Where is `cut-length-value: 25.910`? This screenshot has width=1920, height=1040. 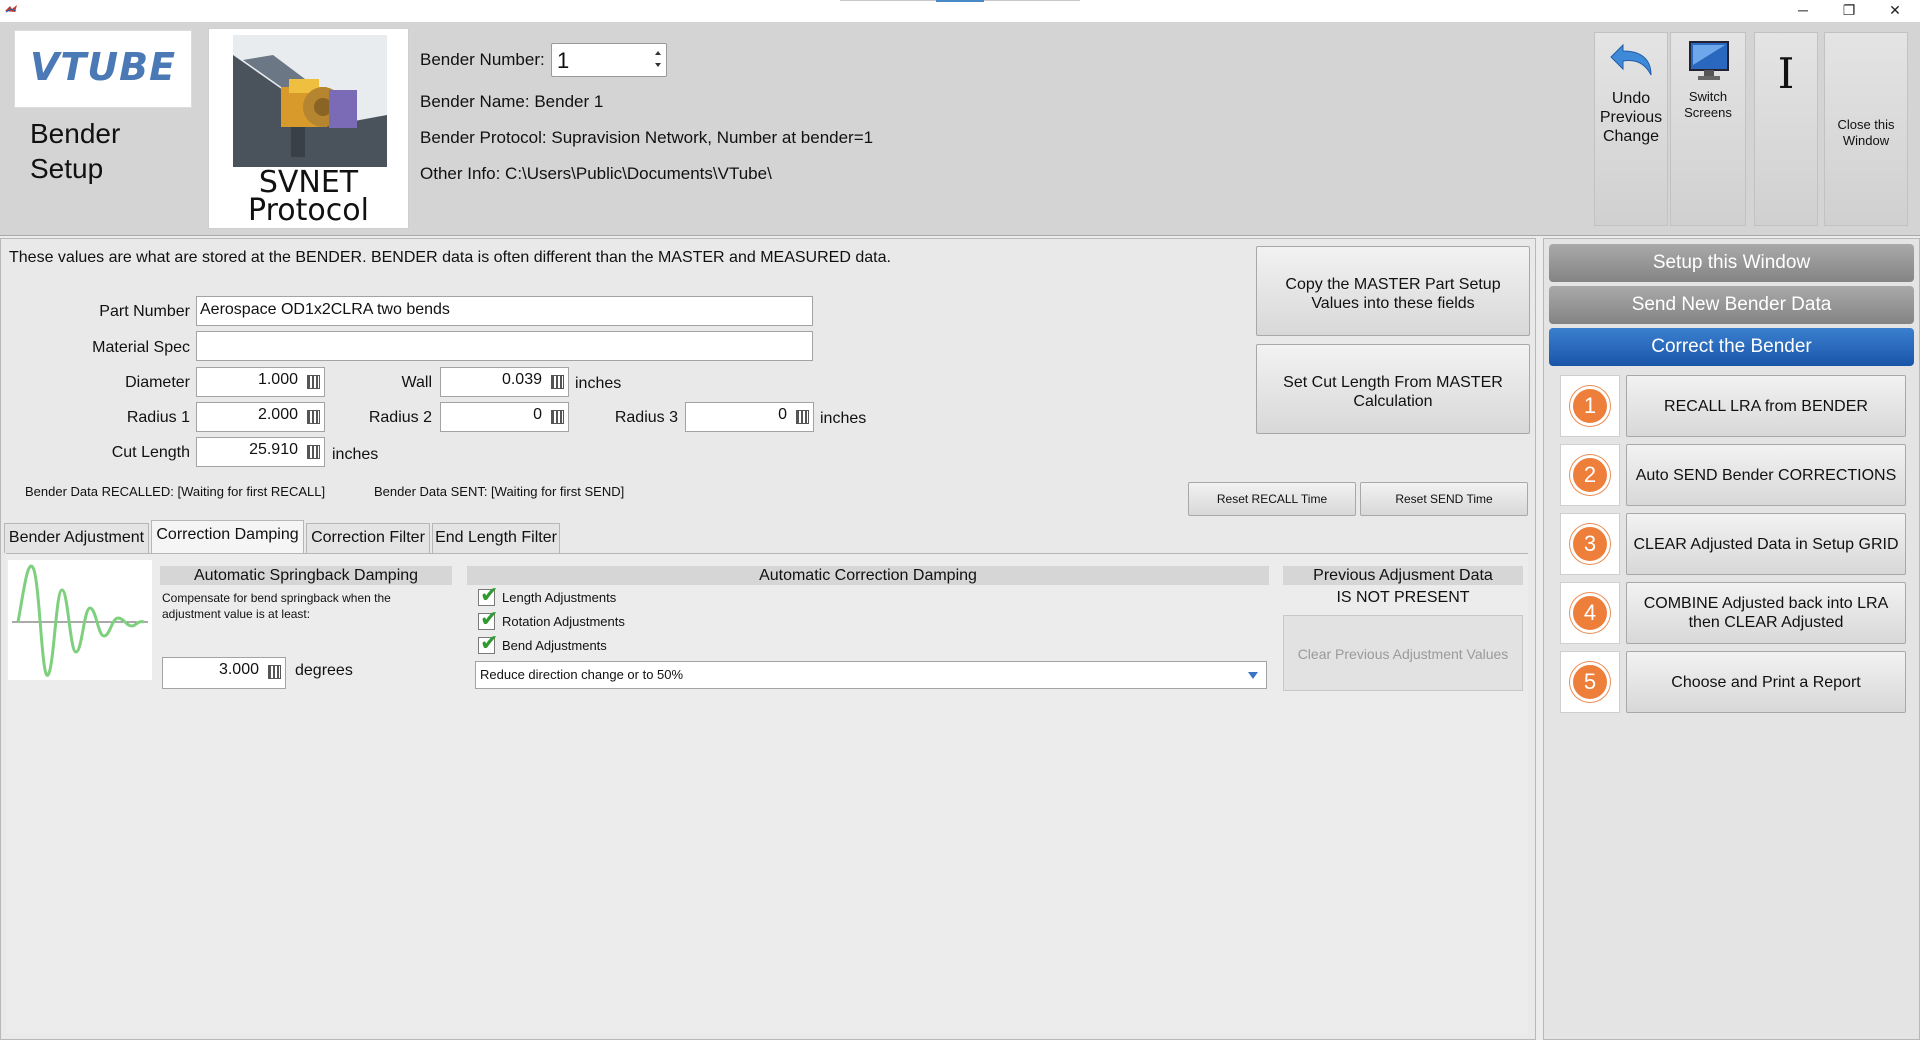 cut-length-value: 25.910 is located at coordinates (273, 449).